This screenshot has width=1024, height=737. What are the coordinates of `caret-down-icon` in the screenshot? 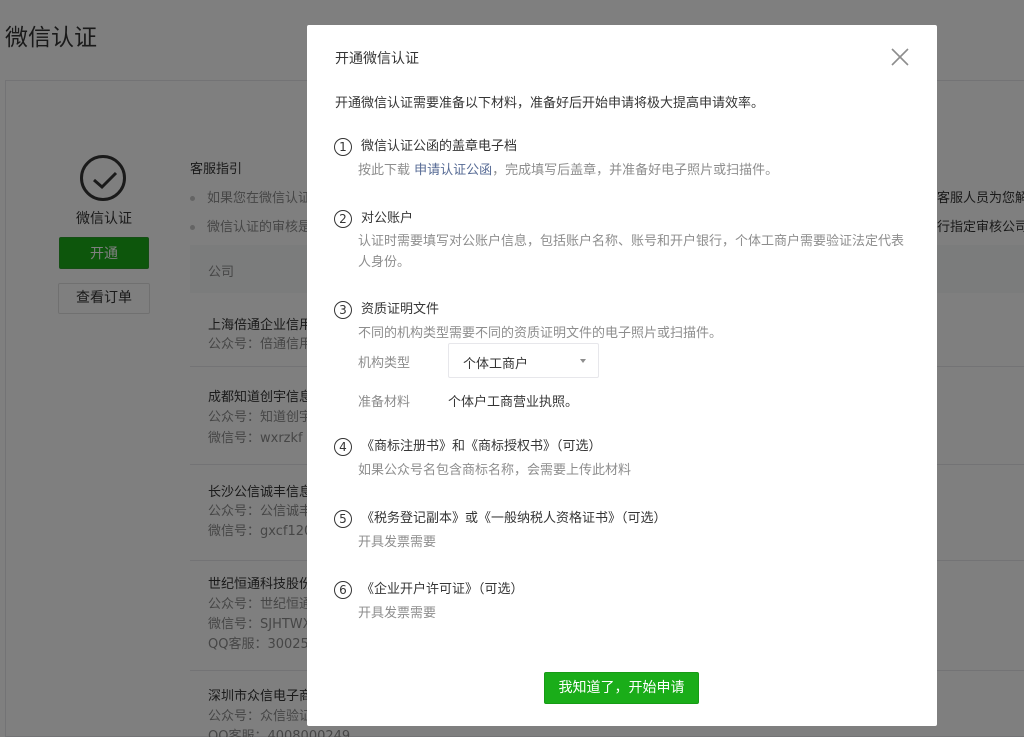 It's located at (583, 361).